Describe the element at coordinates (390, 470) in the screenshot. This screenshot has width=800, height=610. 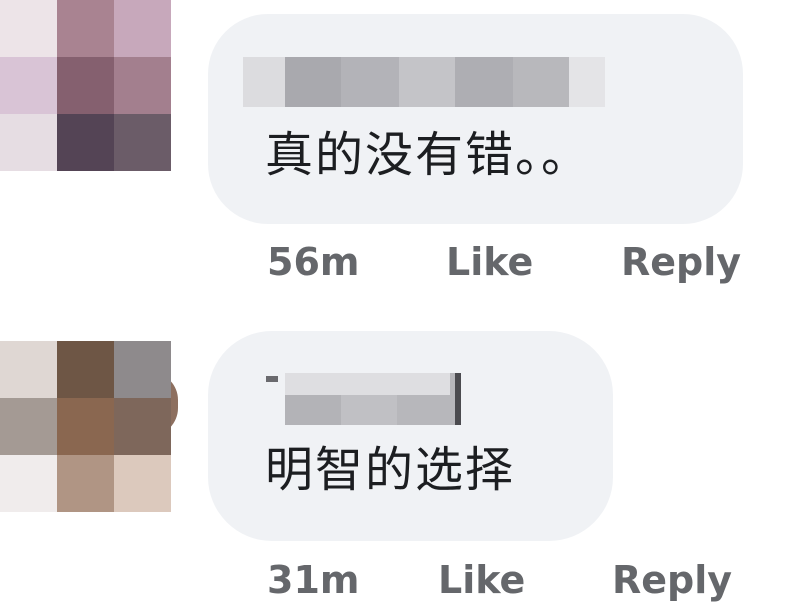
I see `comment-text: 明智的选择` at that location.